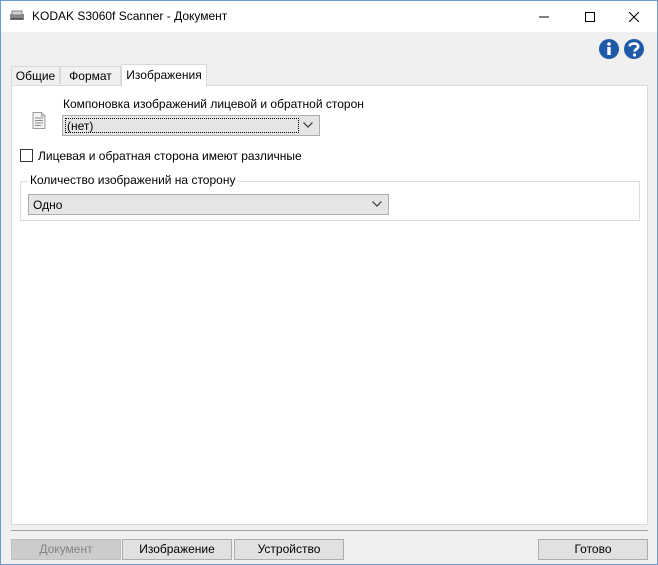  What do you see at coordinates (609, 49) in the screenshot?
I see `info-icon` at bounding box center [609, 49].